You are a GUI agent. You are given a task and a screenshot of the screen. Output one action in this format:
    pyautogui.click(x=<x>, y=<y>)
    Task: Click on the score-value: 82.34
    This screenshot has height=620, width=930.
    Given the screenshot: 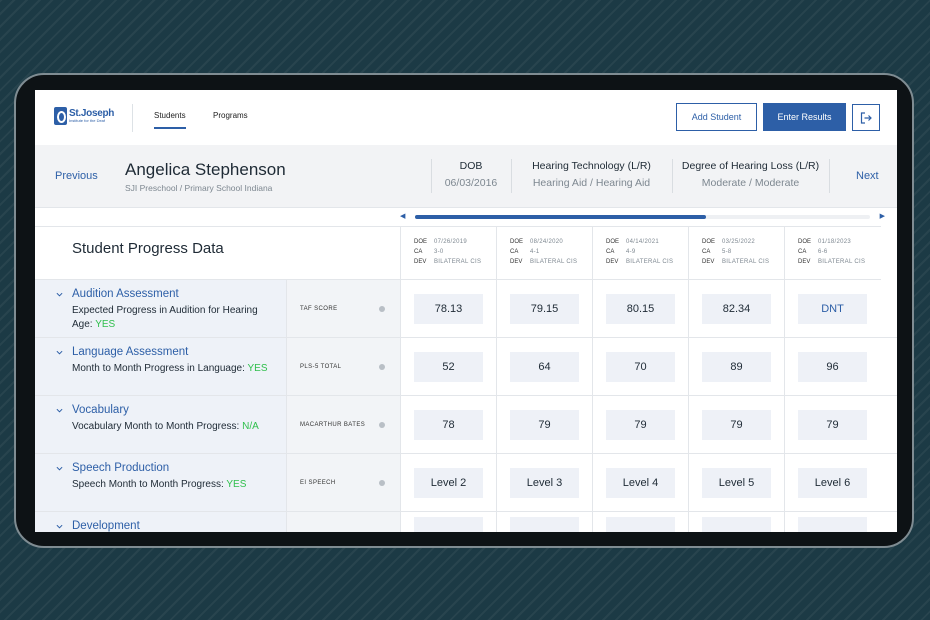 What is the action you would take?
    pyautogui.click(x=736, y=308)
    